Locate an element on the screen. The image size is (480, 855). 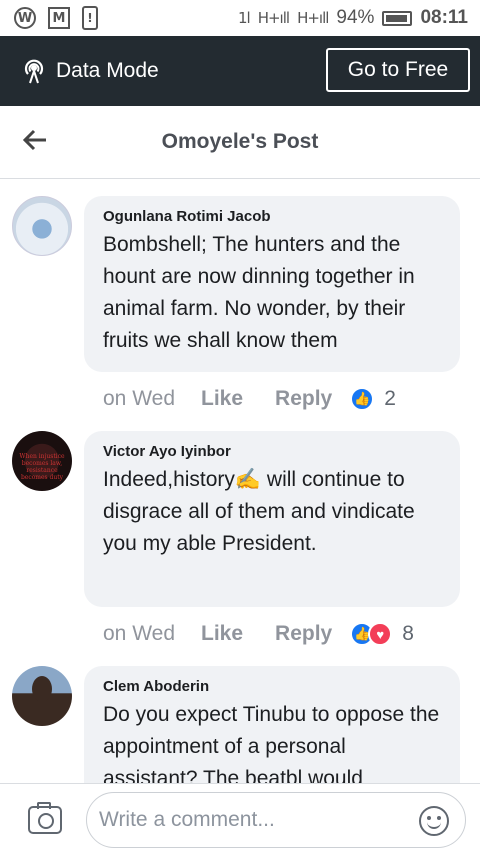
comment-author: Ogunlana Rotimi Jacob is located at coordinates (271, 216).